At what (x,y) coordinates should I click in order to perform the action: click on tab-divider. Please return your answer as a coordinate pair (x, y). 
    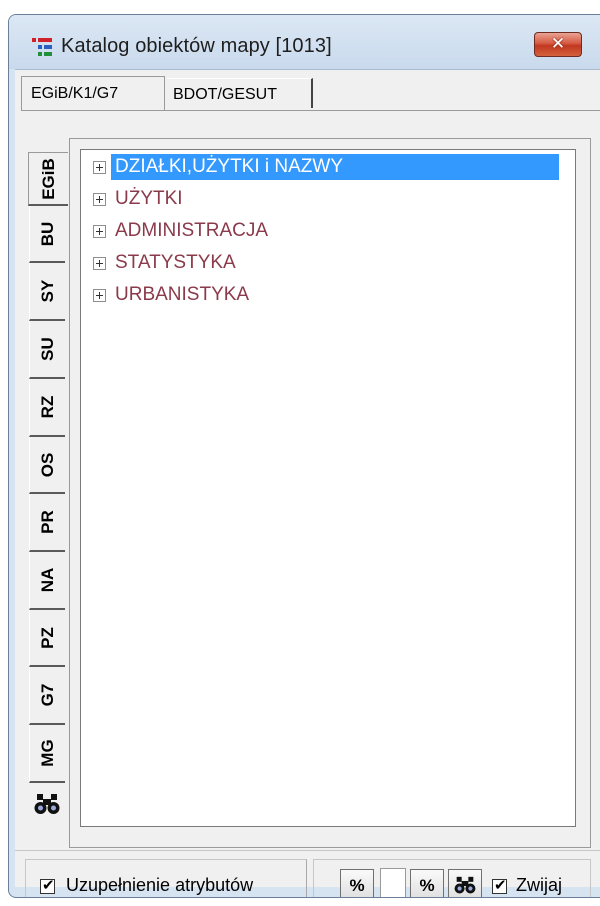
    Looking at the image, I should click on (310, 110).